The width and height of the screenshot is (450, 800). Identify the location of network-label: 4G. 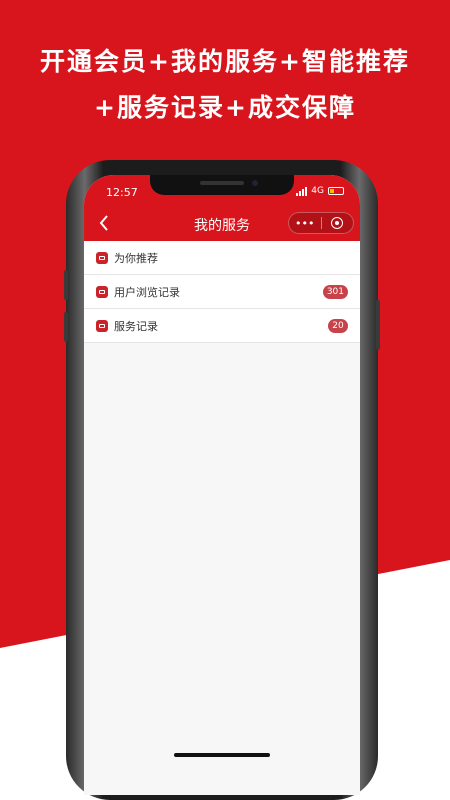
(317, 191).